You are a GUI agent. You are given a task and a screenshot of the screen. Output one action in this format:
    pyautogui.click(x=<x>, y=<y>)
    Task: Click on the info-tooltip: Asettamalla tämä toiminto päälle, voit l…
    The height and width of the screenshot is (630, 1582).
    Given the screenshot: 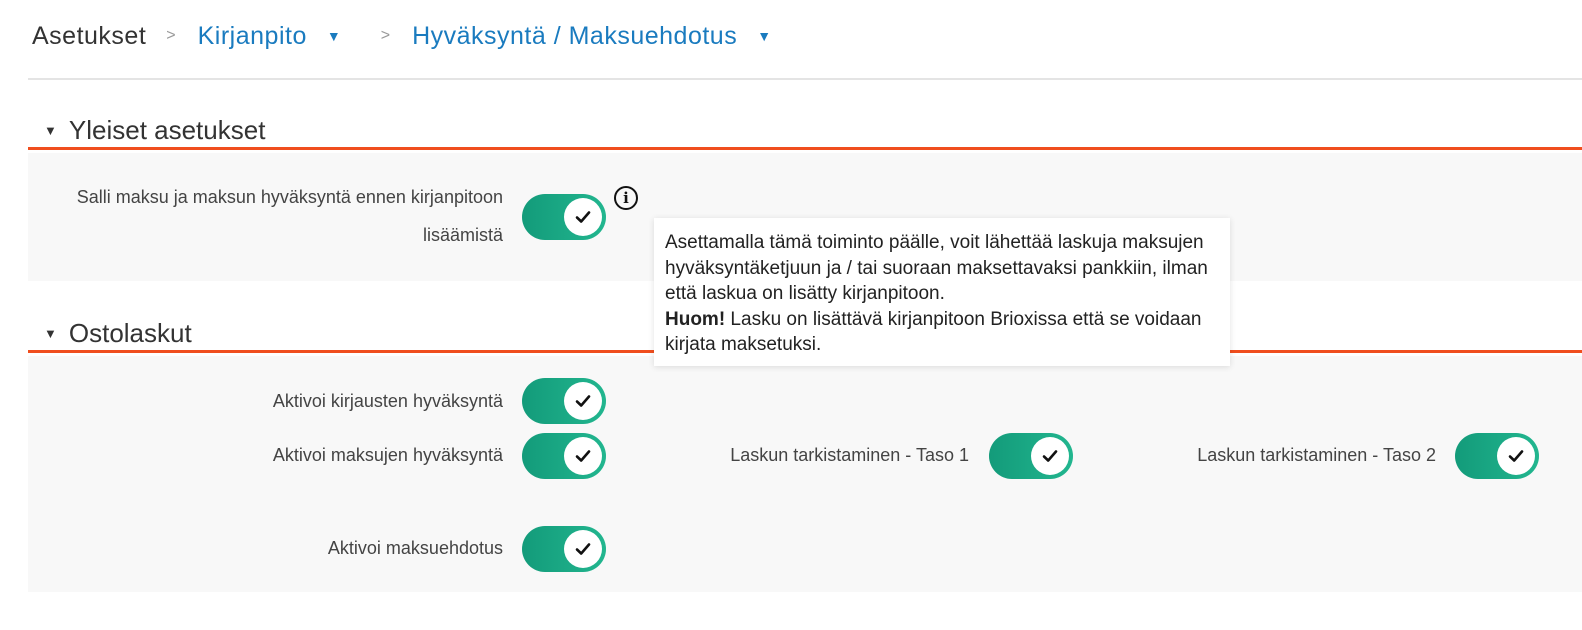 What is the action you would take?
    pyautogui.click(x=942, y=292)
    